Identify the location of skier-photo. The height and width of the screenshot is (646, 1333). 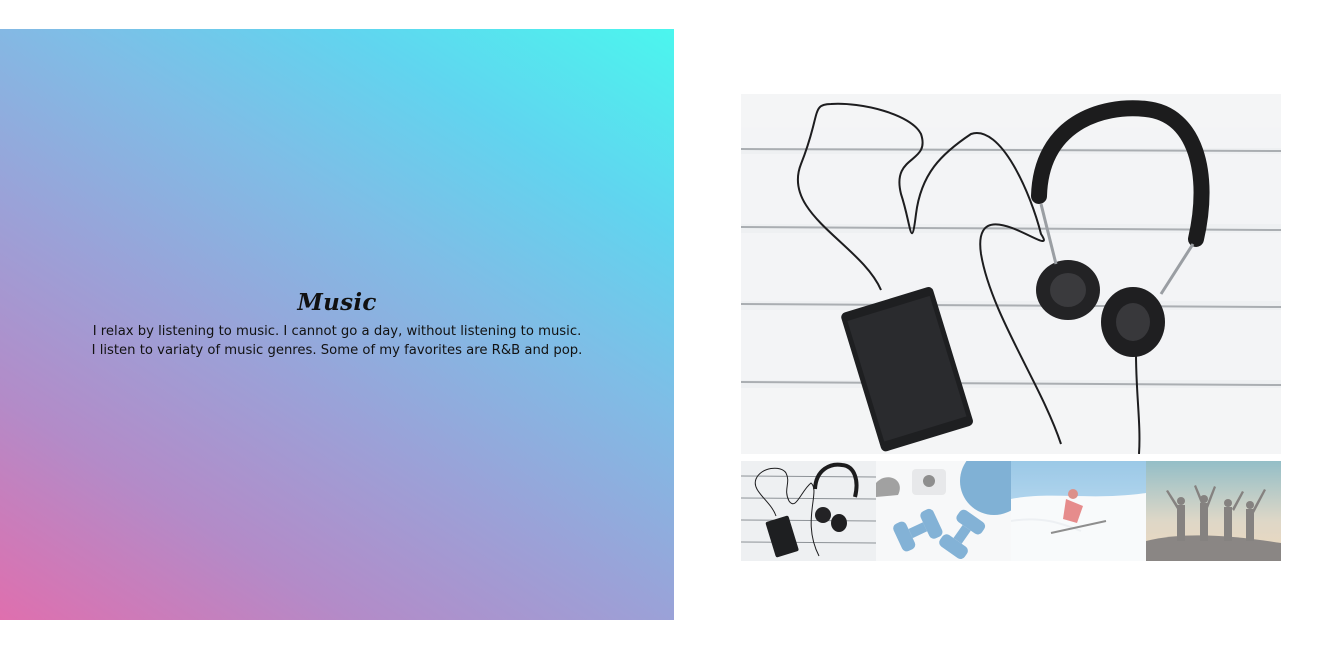
(1078, 511).